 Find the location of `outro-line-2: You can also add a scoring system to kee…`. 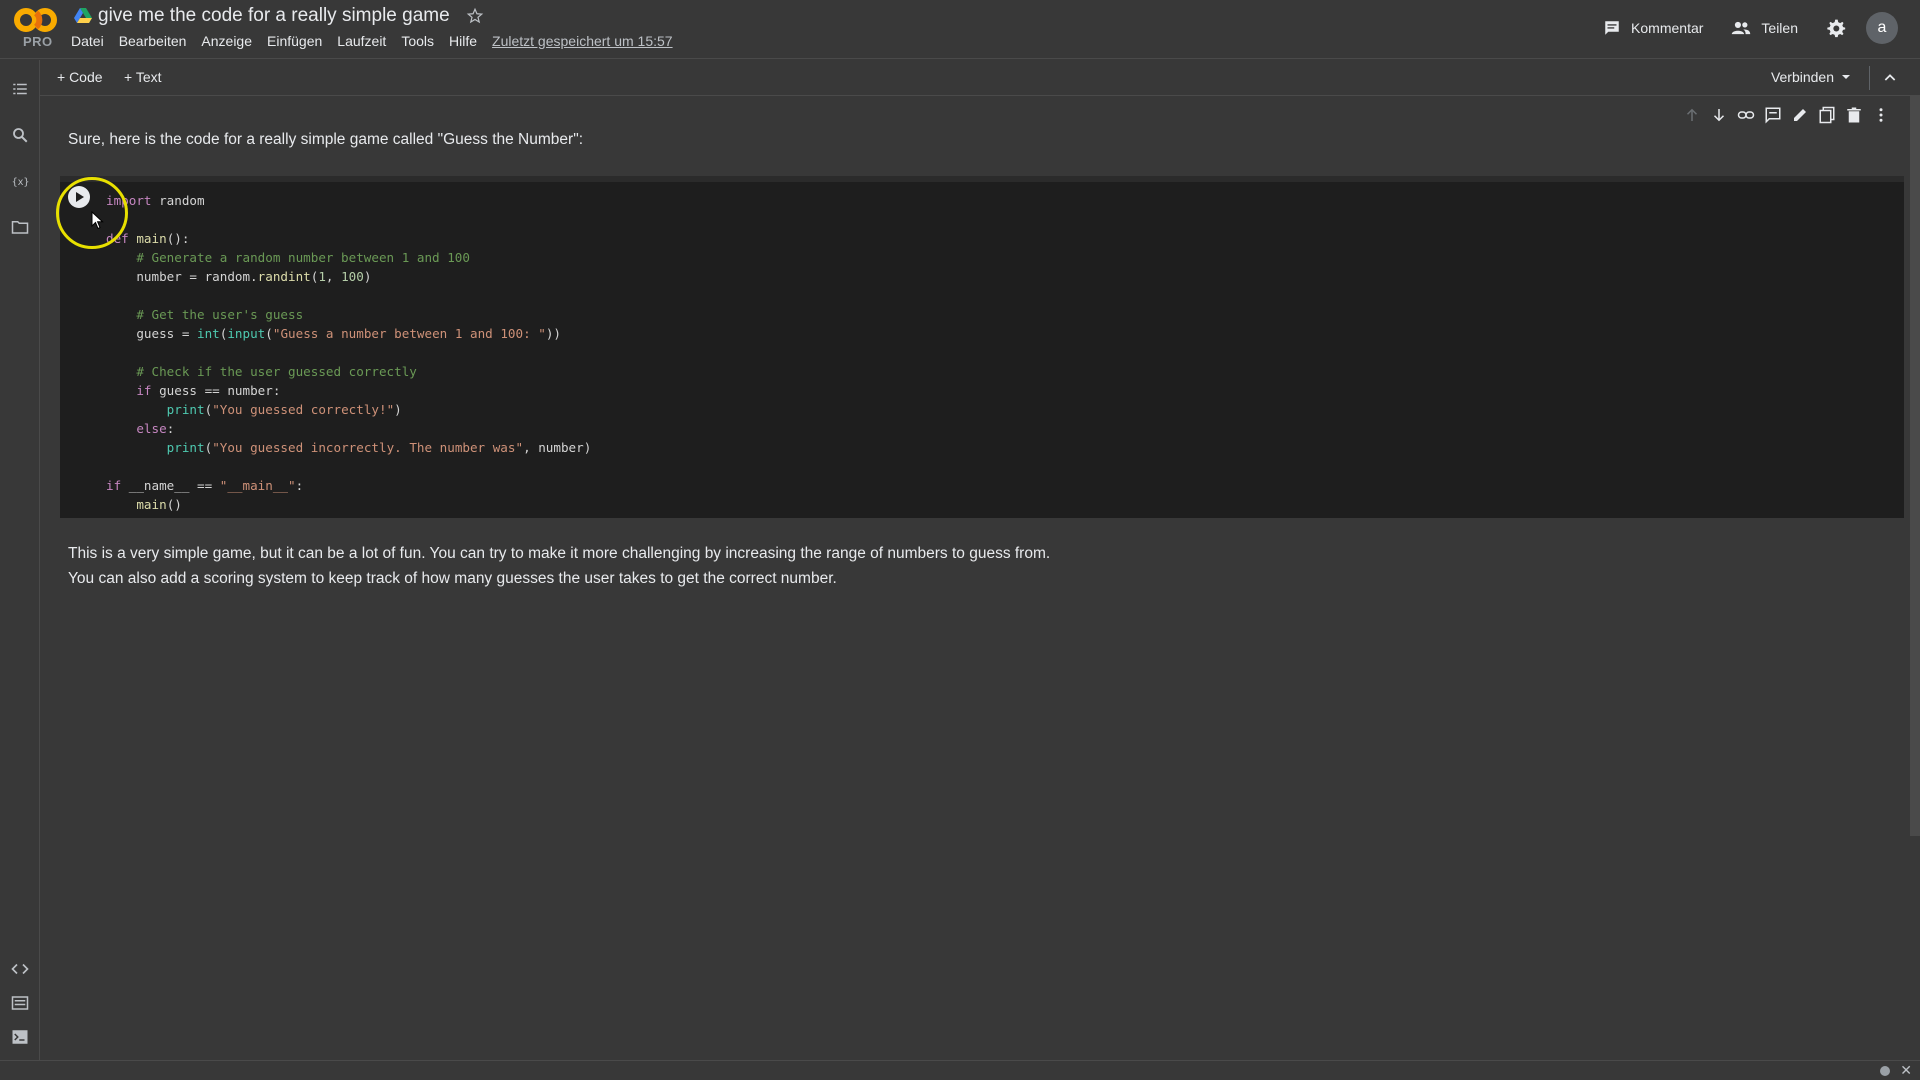

outro-line-2: You can also add a scoring system to kee… is located at coordinates (452, 578).